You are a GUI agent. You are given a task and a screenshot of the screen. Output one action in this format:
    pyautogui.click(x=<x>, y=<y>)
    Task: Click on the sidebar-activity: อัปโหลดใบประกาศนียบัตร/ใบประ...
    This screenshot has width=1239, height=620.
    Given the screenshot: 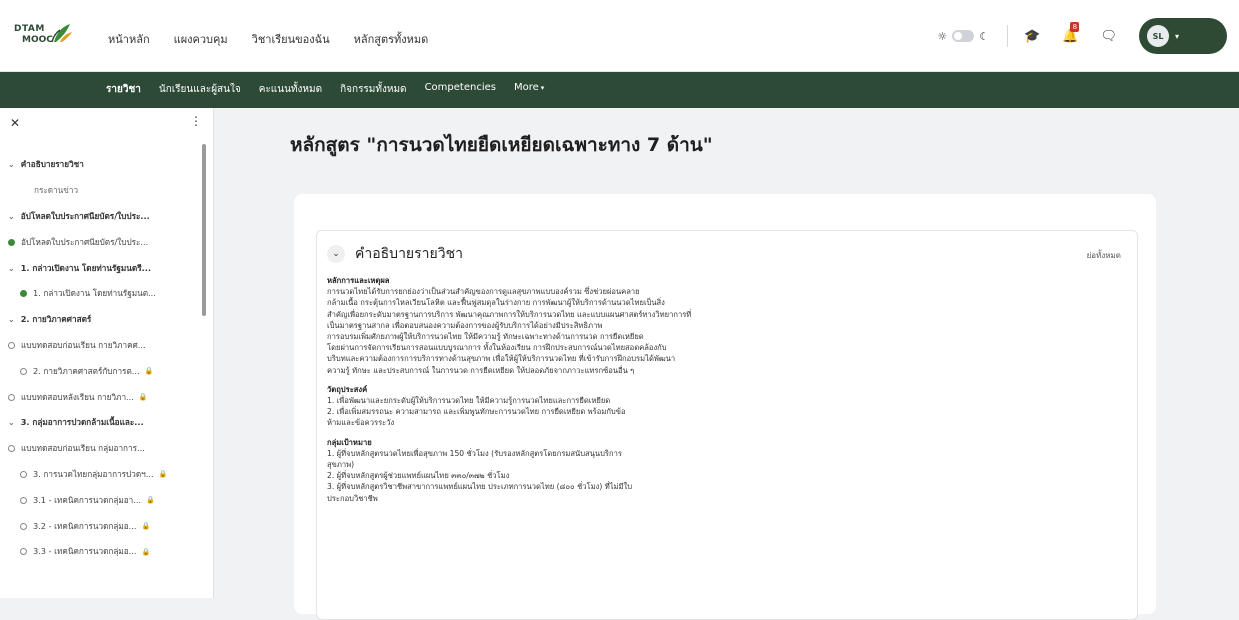 What is the action you would take?
    pyautogui.click(x=100, y=242)
    